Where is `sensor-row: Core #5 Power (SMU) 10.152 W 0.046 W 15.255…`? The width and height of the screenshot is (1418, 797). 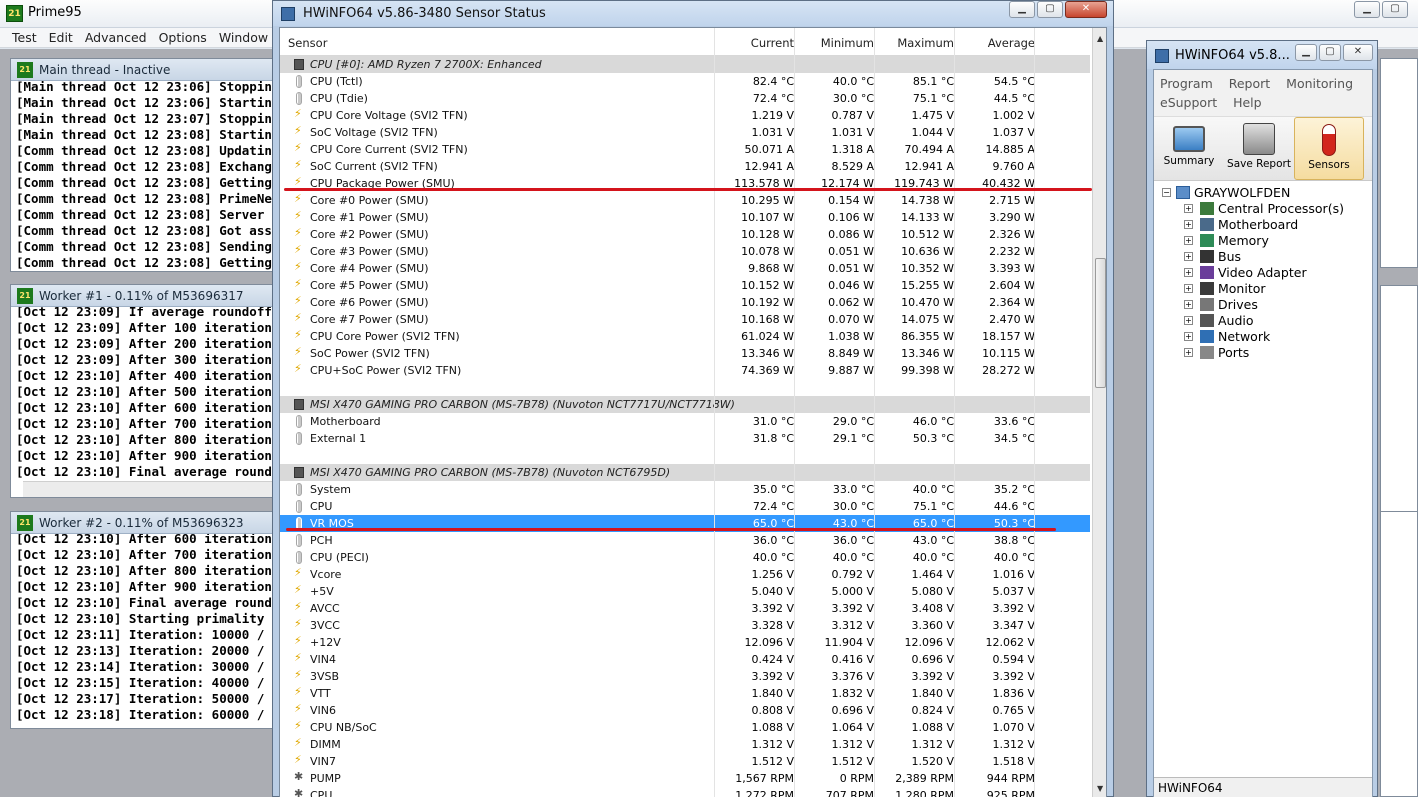
sensor-row: Core #5 Power (SMU) 10.152 W 0.046 W 15.255… is located at coordinates (685, 285).